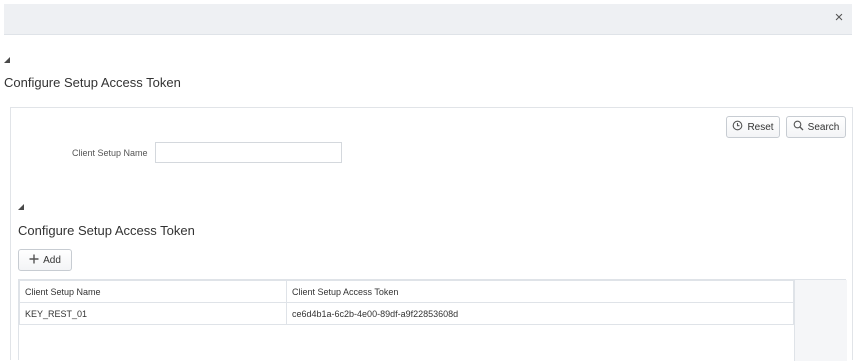 This screenshot has width=856, height=361. Describe the element at coordinates (52, 260) in the screenshot. I see `add-button-label: Add` at that location.